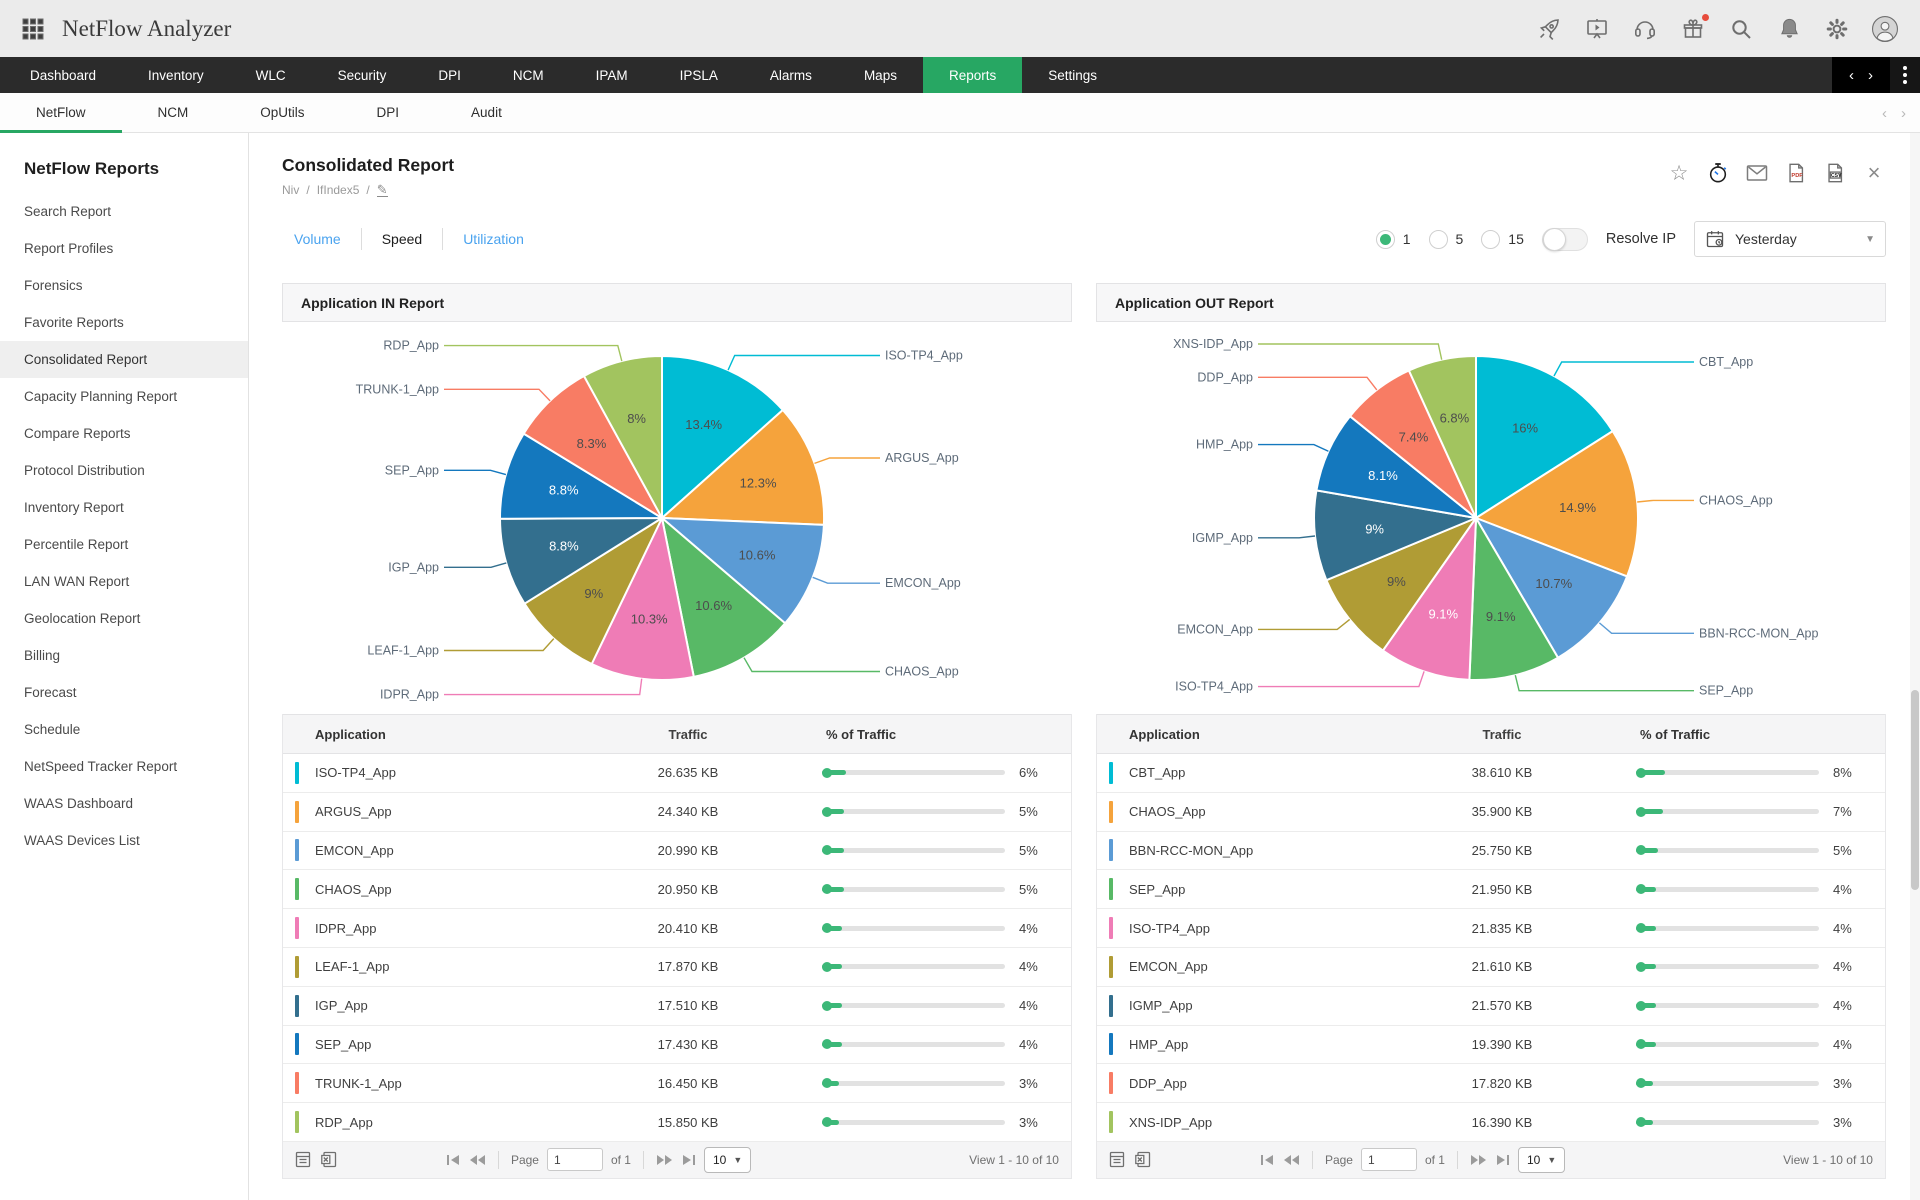 This screenshot has height=1200, width=1920. I want to click on bell-icon, so click(1789, 29).